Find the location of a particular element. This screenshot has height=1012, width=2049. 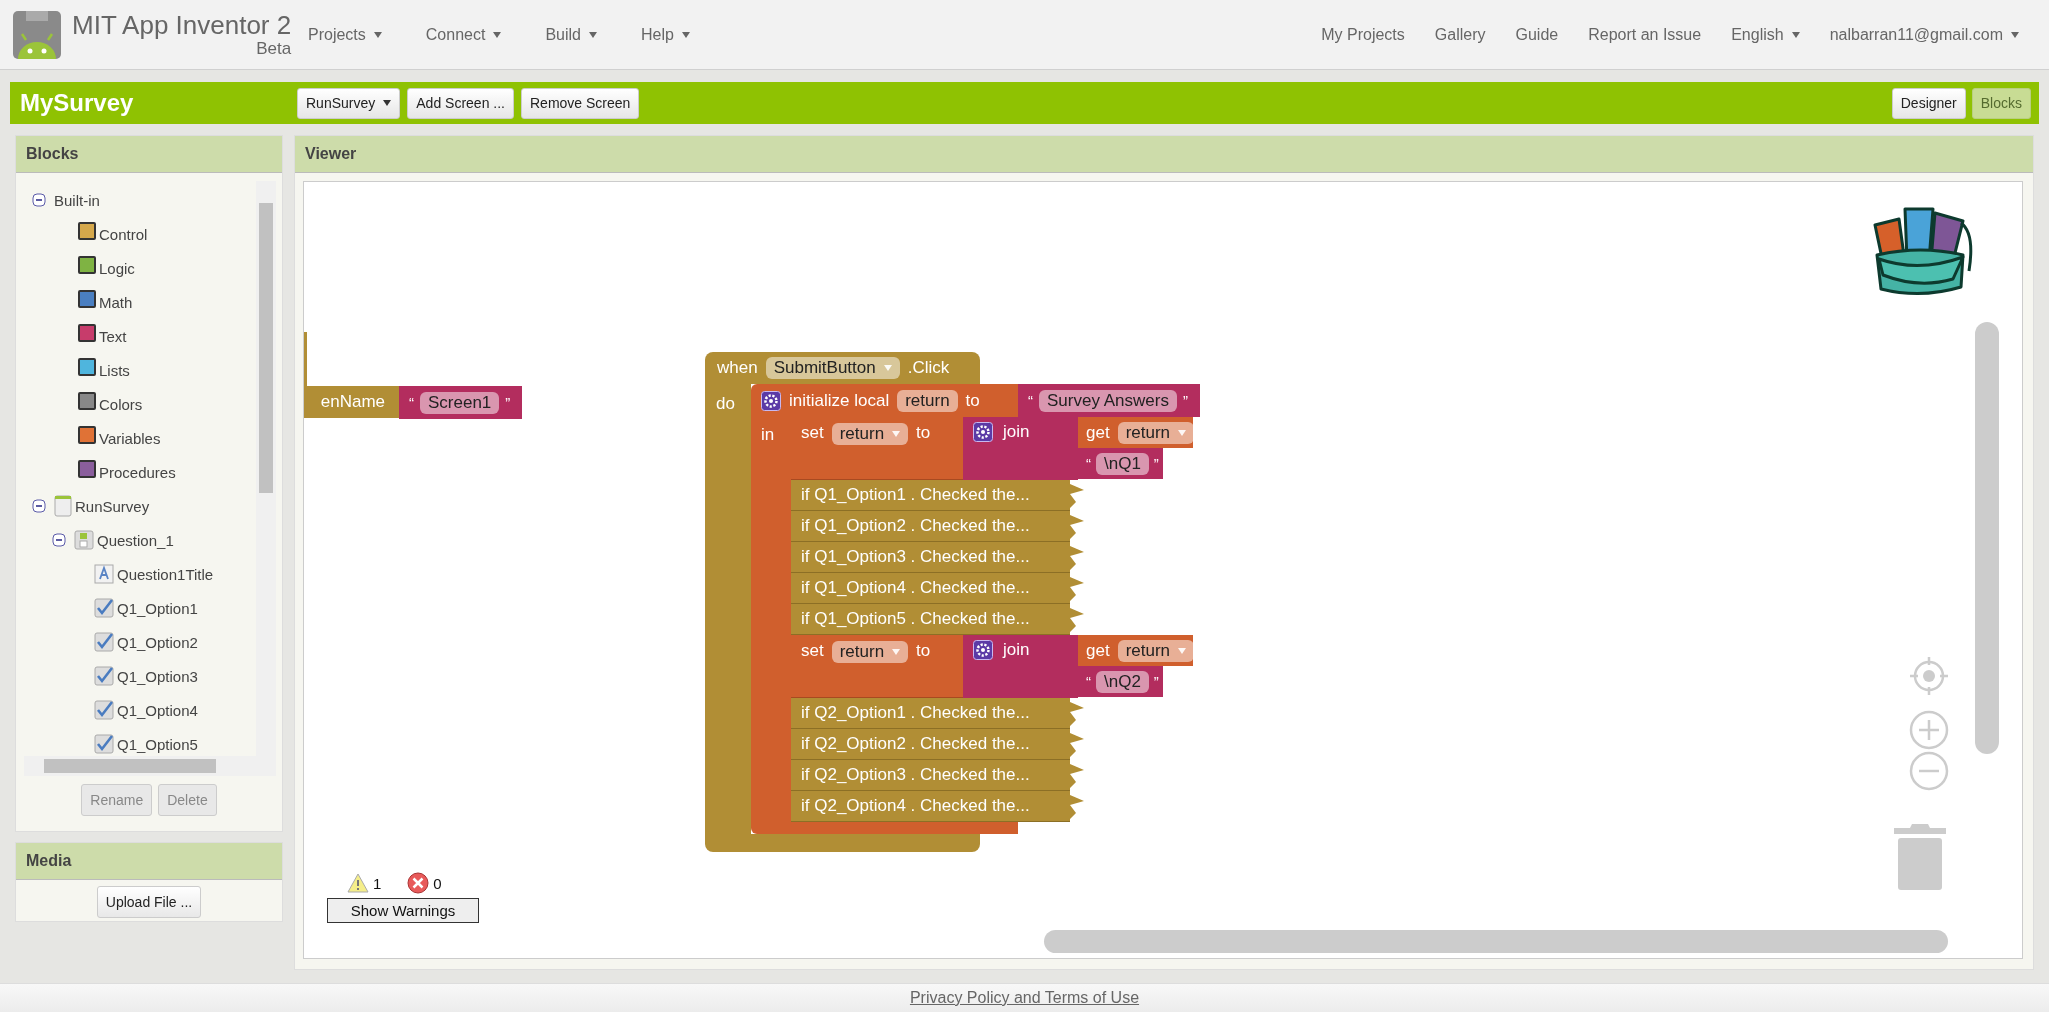

tree-item-label: Built-in is located at coordinates (77, 200).